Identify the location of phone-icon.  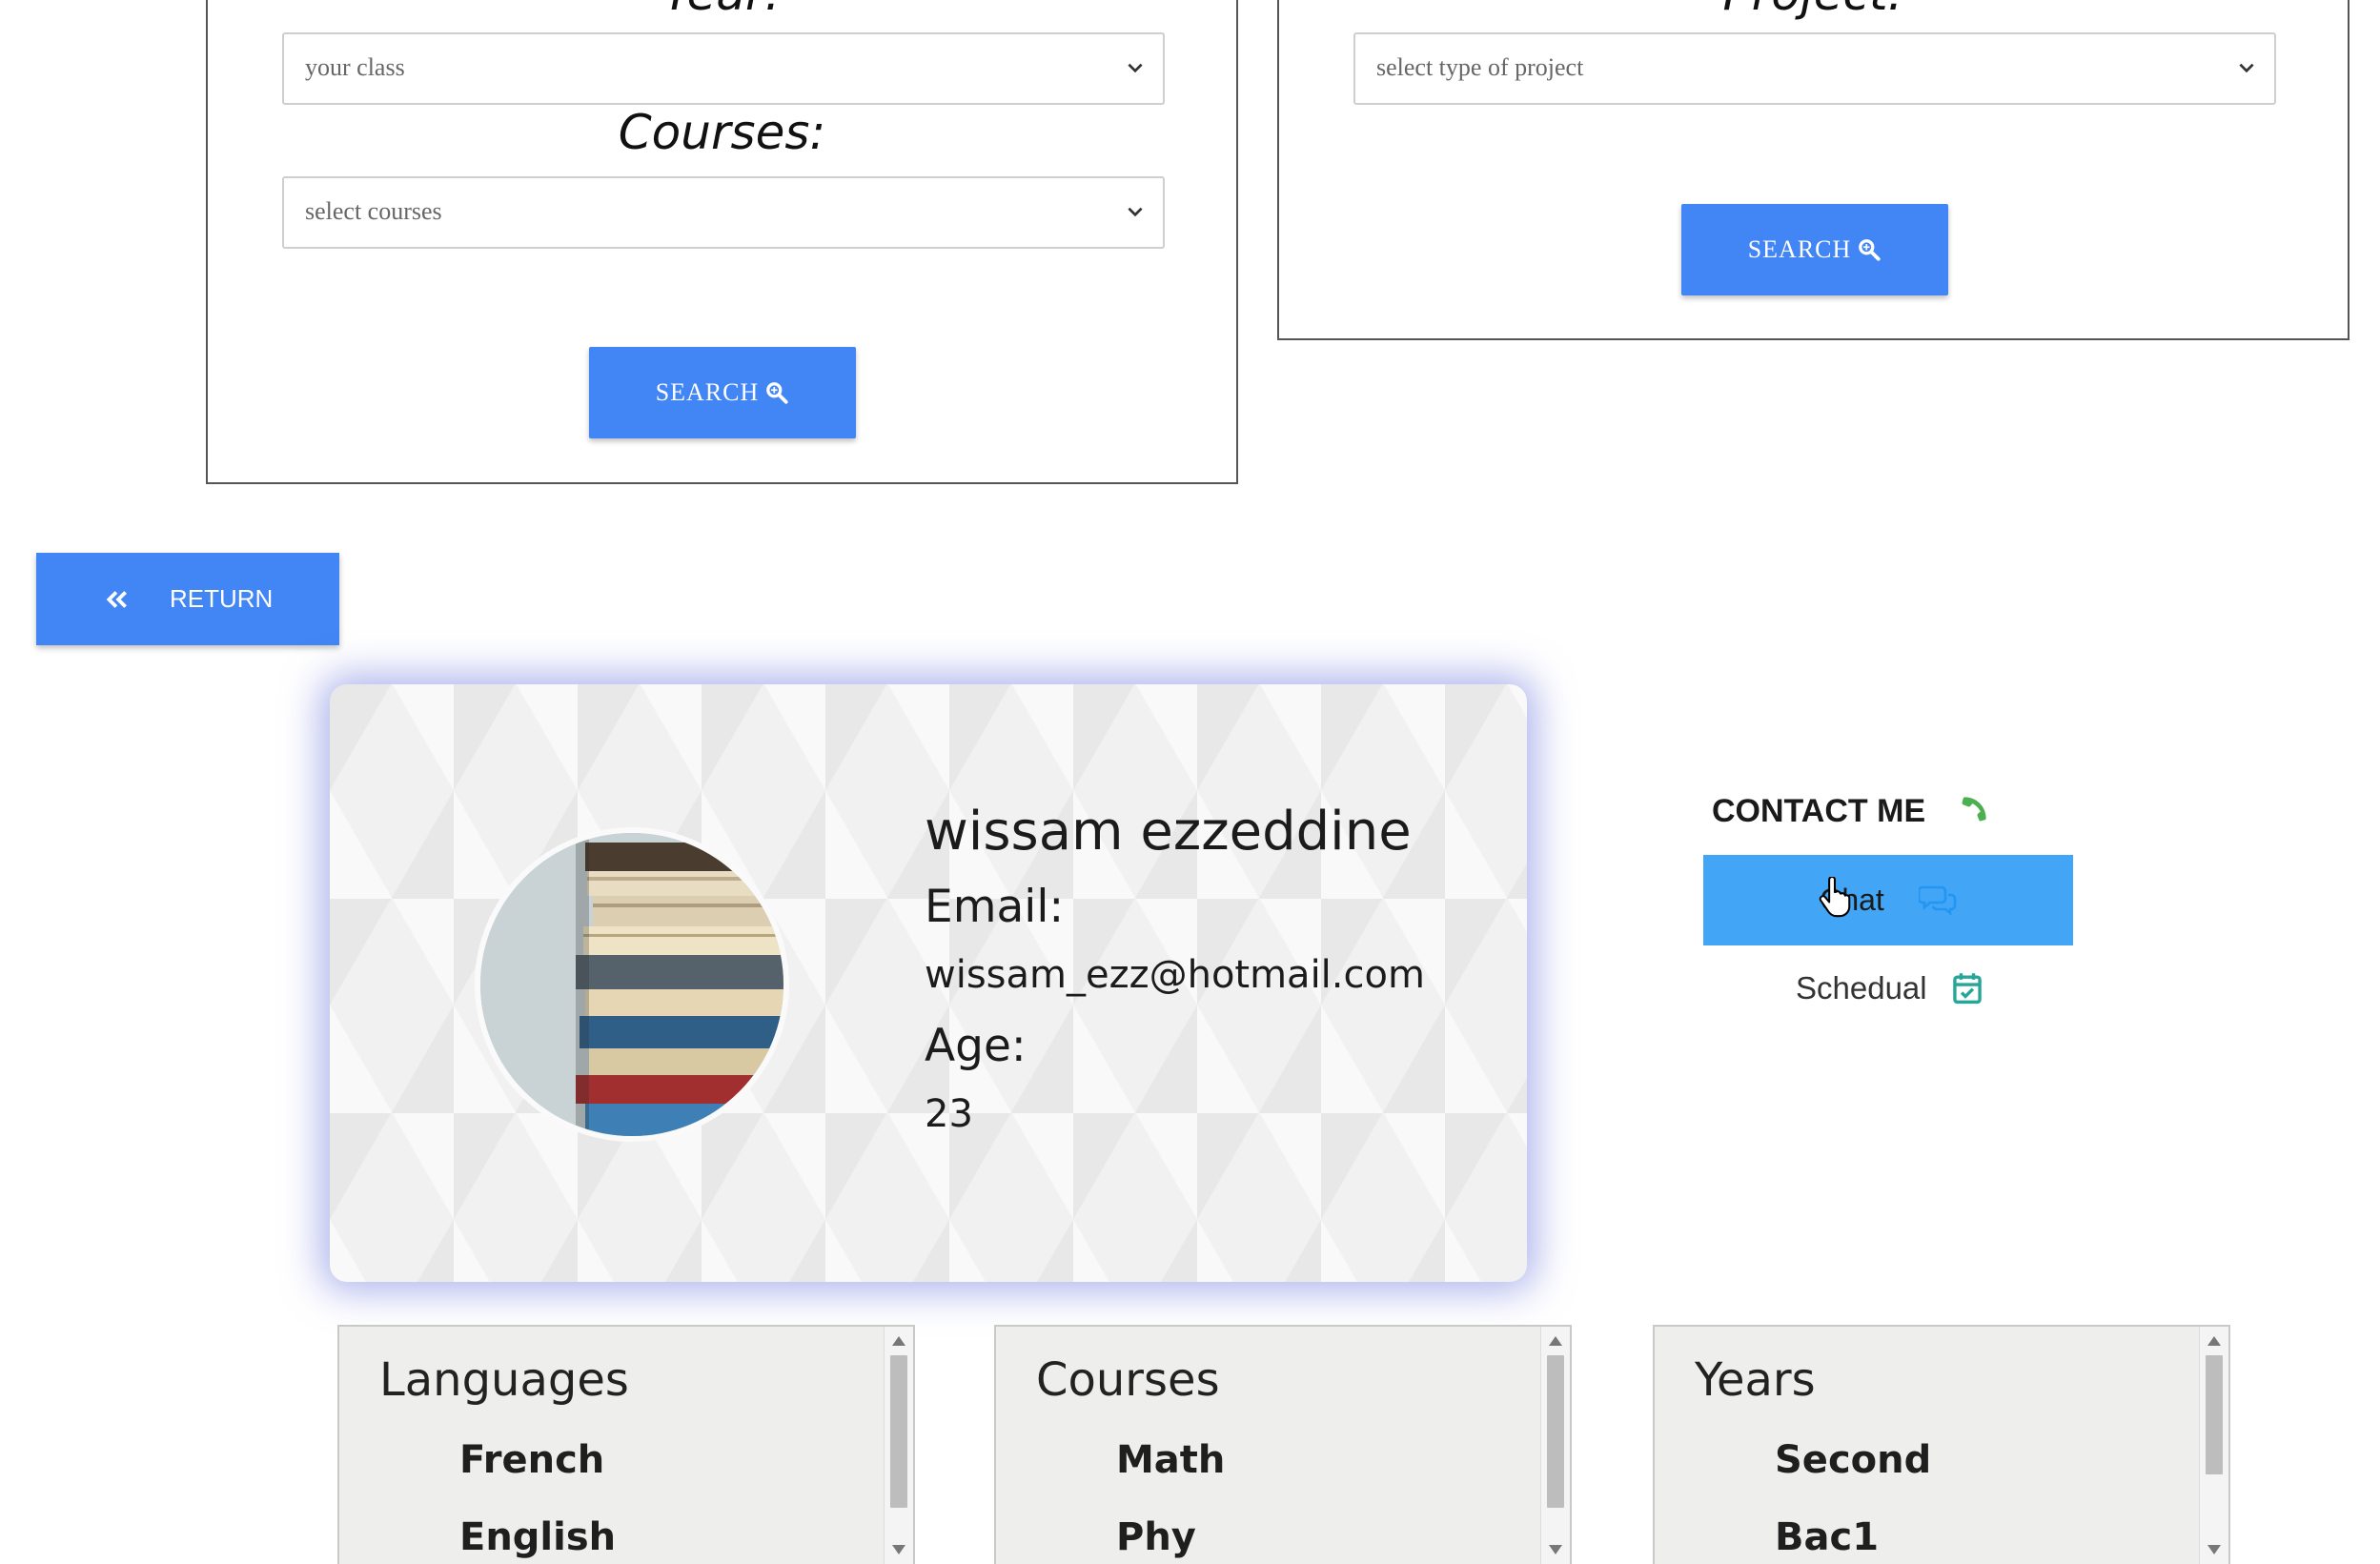
(1974, 809).